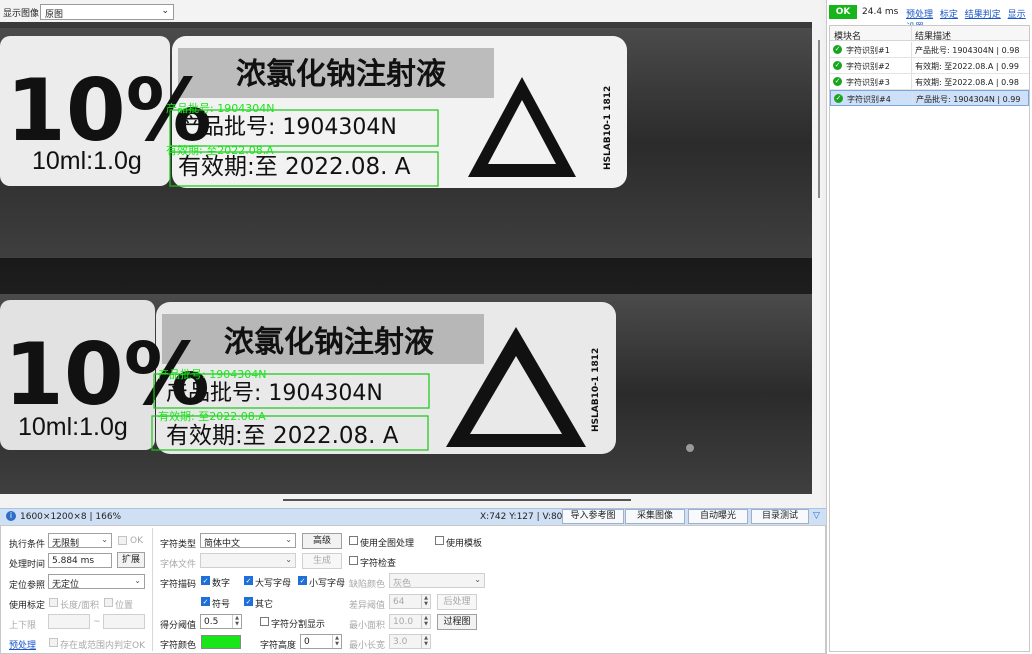  Describe the element at coordinates (53, 602) in the screenshot. I see `len-area-checkbox` at that location.